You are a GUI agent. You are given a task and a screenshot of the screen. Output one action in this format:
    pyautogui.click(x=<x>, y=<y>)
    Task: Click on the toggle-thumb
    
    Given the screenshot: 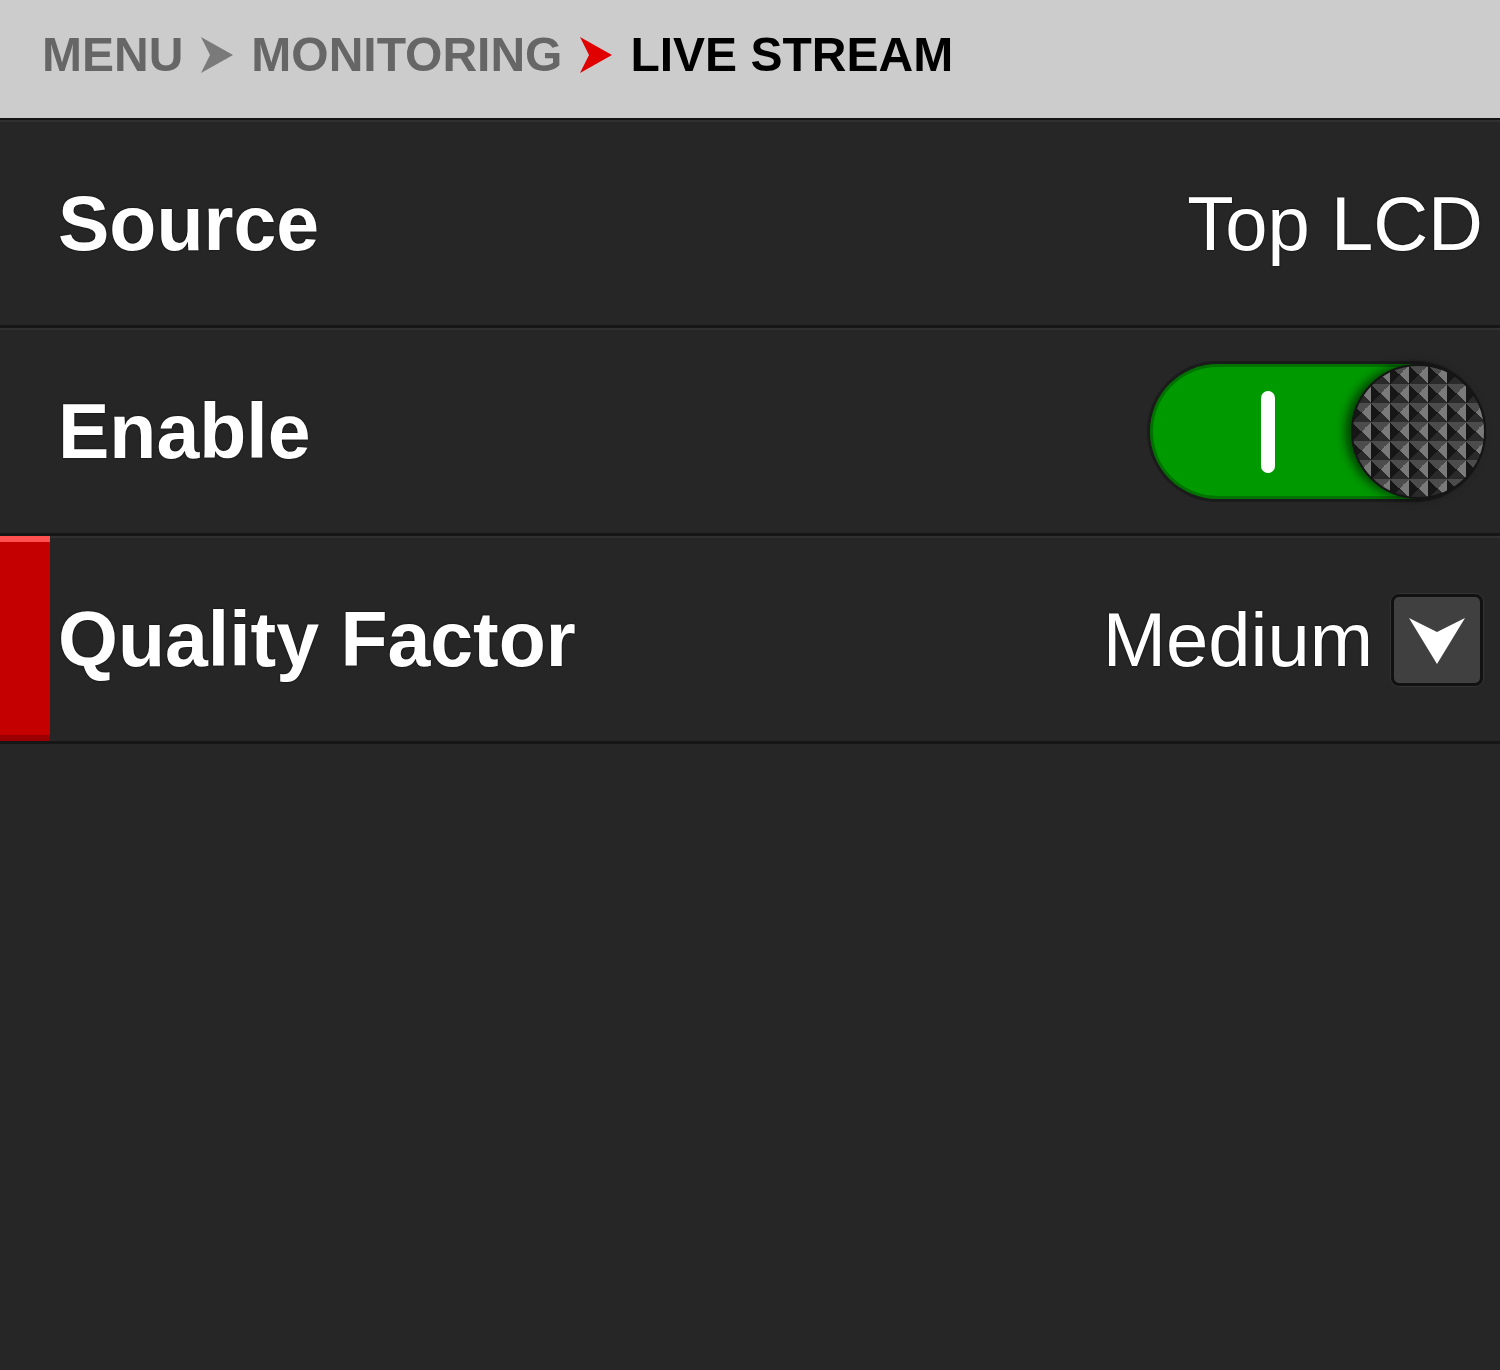 What is the action you would take?
    pyautogui.click(x=1418, y=431)
    